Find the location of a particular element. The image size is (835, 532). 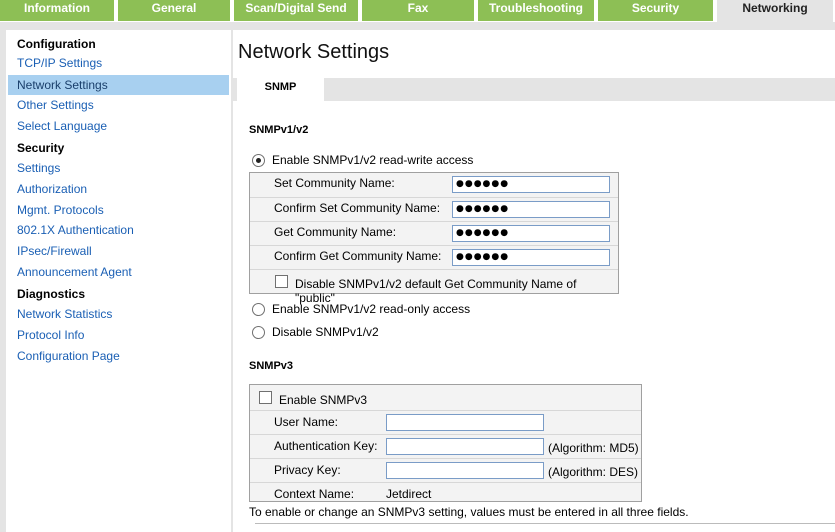

auth-key-row: Authentication Key: (Algorithm: MD5) is located at coordinates (445, 446).